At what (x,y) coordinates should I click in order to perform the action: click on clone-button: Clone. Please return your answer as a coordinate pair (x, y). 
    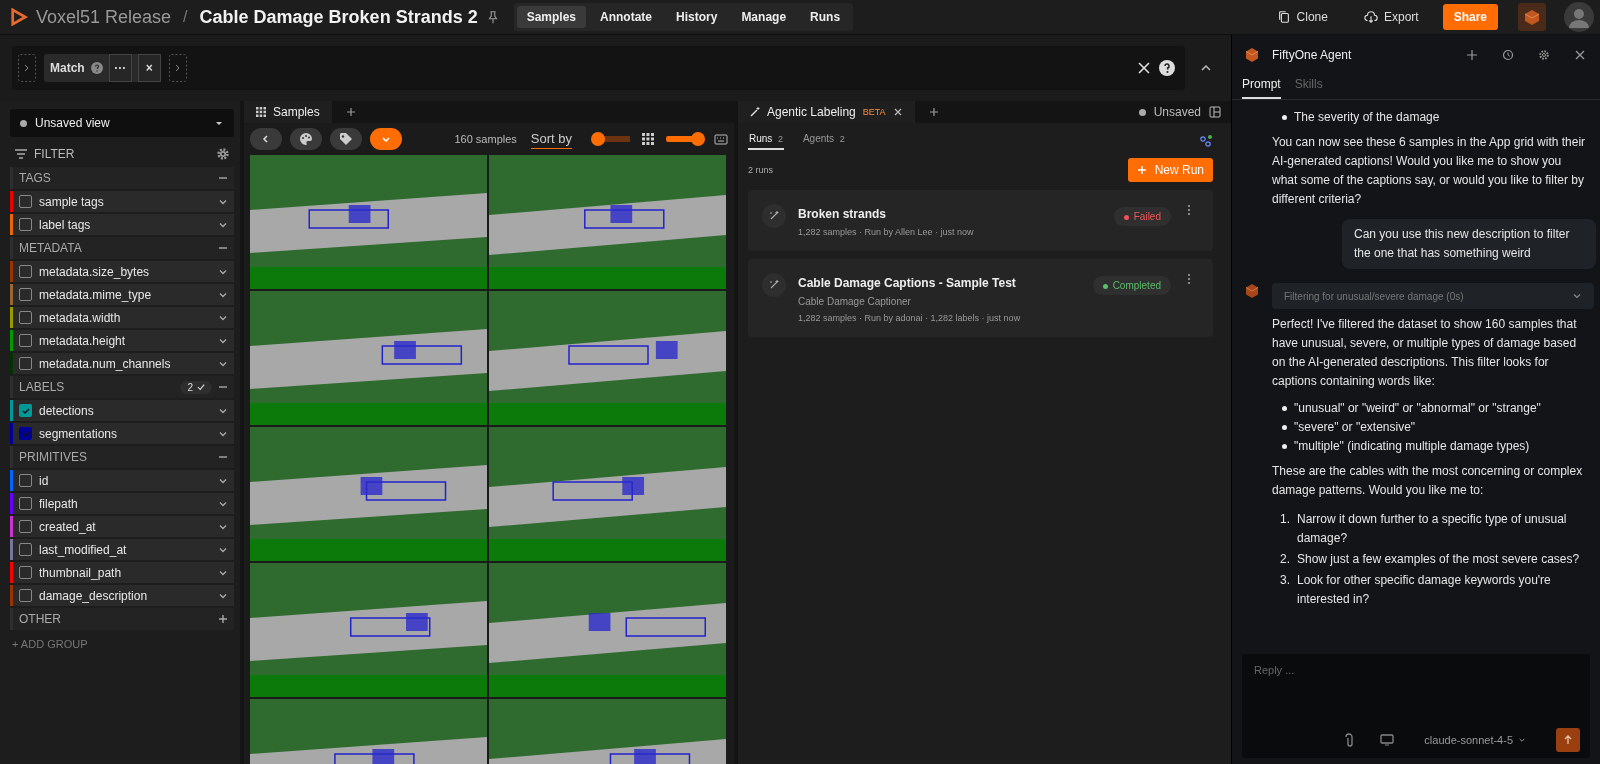
    Looking at the image, I should click on (1302, 17).